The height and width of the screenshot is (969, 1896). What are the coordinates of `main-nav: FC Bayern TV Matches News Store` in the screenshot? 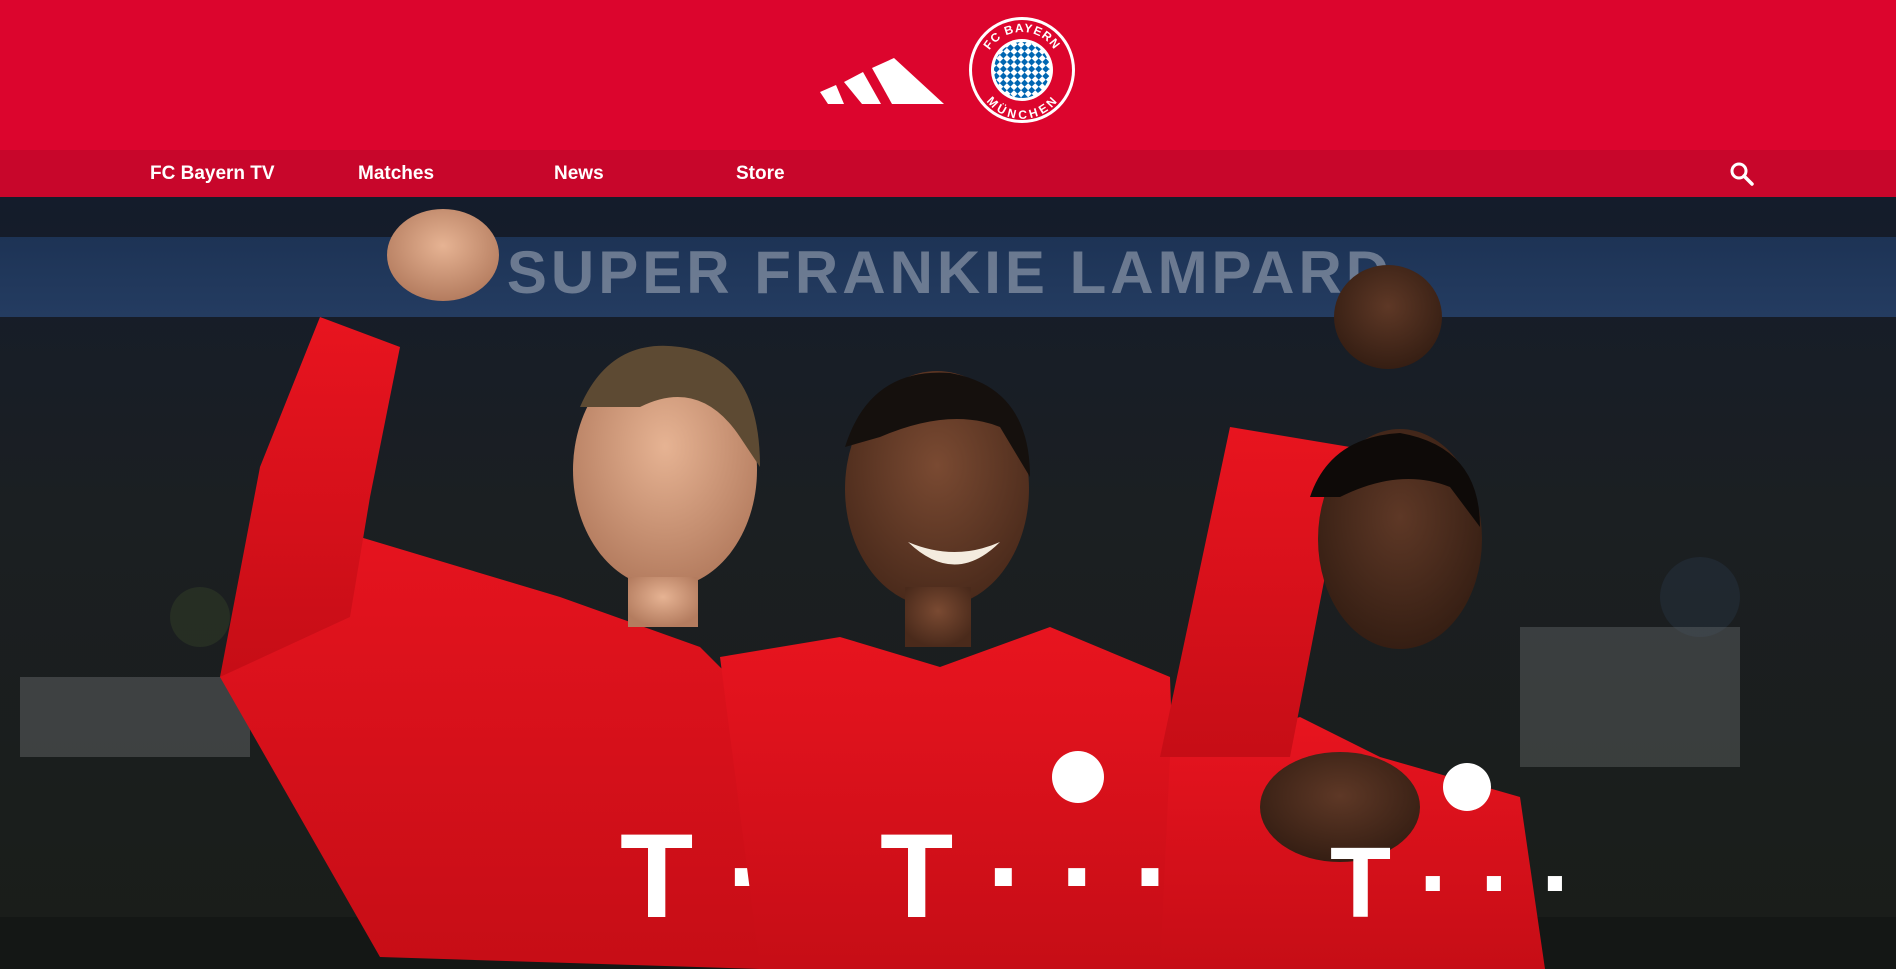 It's located at (948, 173).